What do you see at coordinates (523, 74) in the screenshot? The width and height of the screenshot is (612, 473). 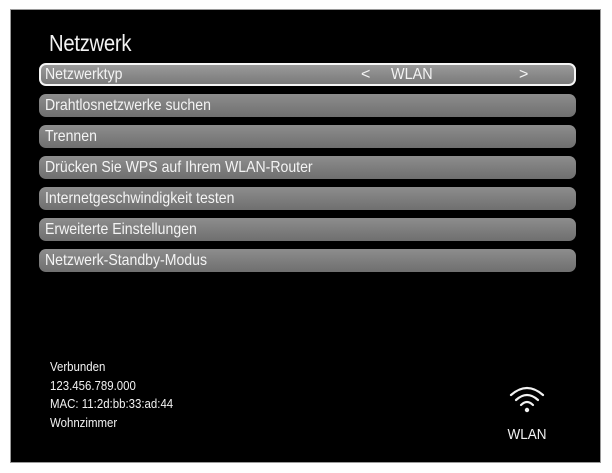 I see `chevron-right-icon: >` at bounding box center [523, 74].